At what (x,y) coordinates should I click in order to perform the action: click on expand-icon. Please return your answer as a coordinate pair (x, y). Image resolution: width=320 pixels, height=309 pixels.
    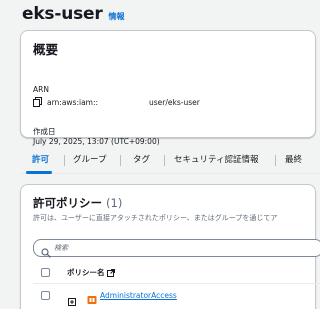
    Looking at the image, I should click on (72, 298).